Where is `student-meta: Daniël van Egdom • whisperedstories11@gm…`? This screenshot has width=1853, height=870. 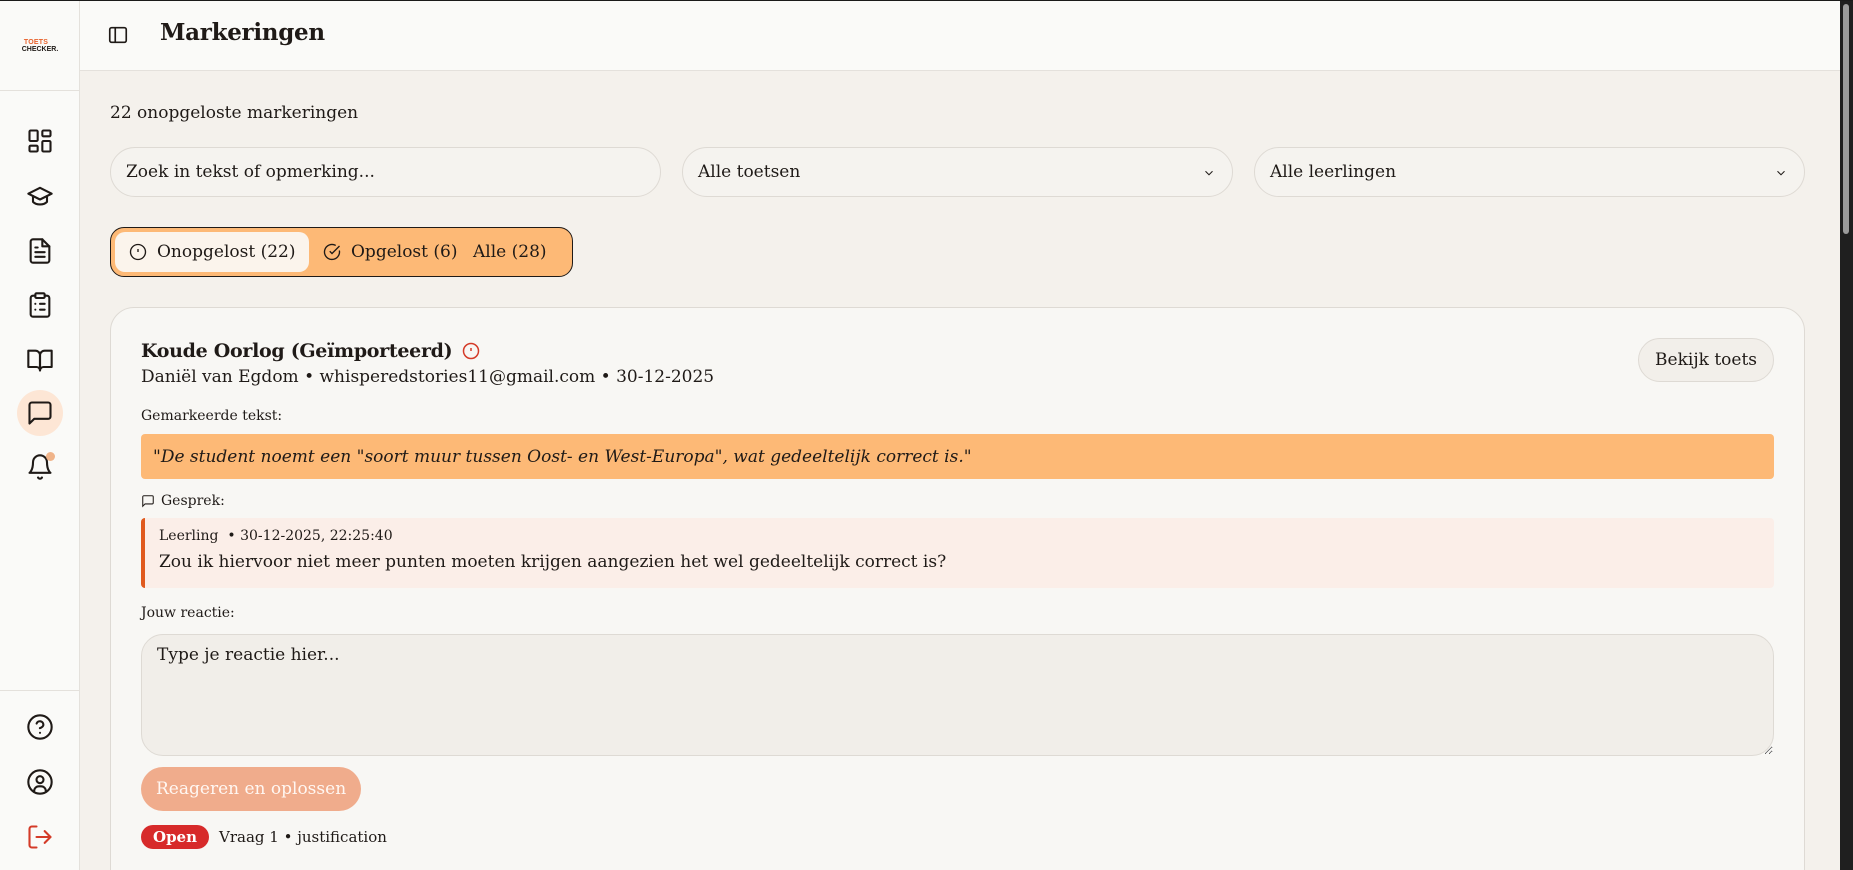
student-meta: Daniël van Egdom • whisperedstories11@gm… is located at coordinates (428, 377).